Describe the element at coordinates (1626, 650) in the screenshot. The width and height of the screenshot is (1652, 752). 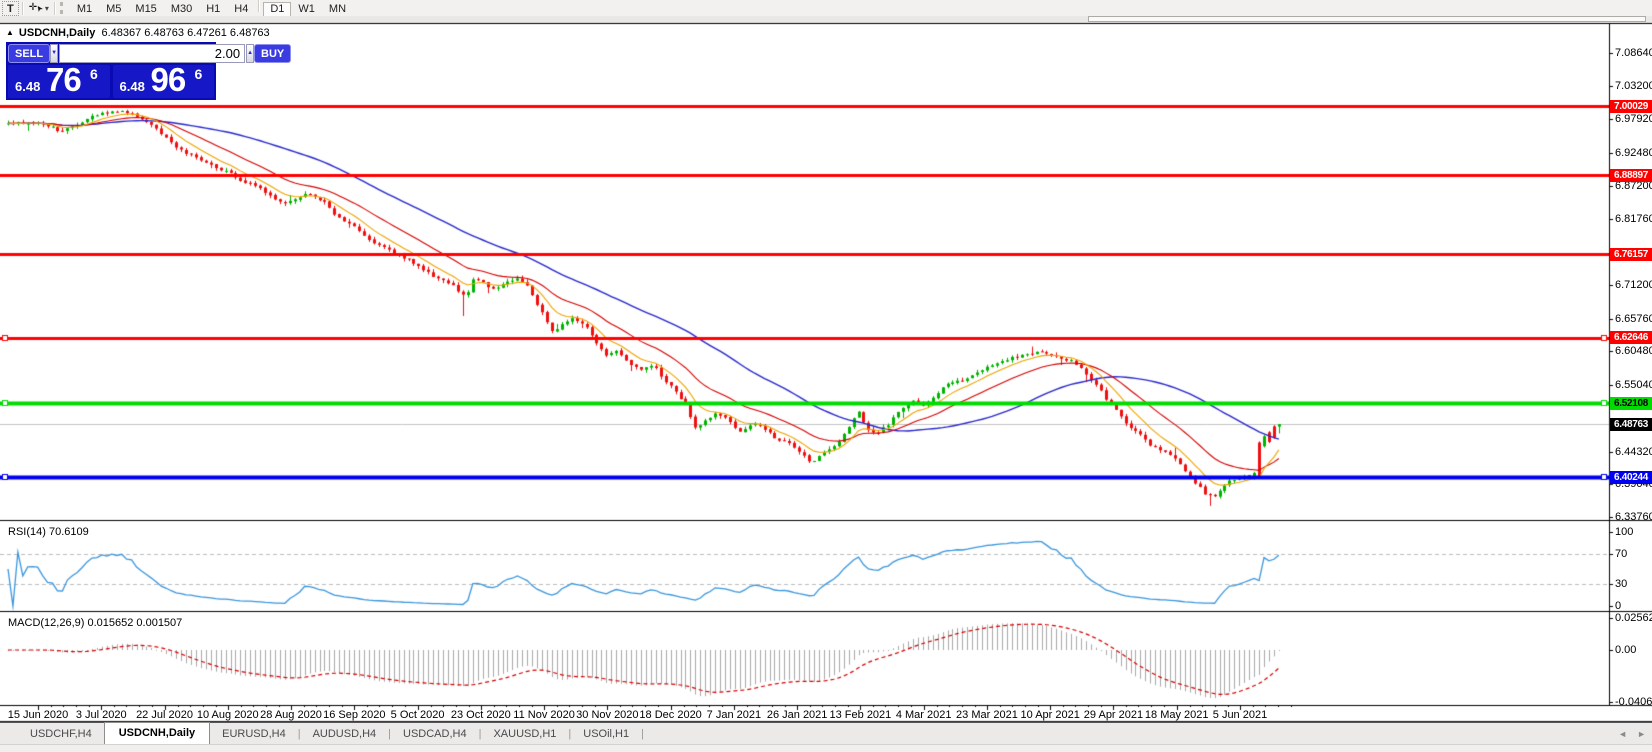
I see `macd-axis-tick: 0.00` at that location.